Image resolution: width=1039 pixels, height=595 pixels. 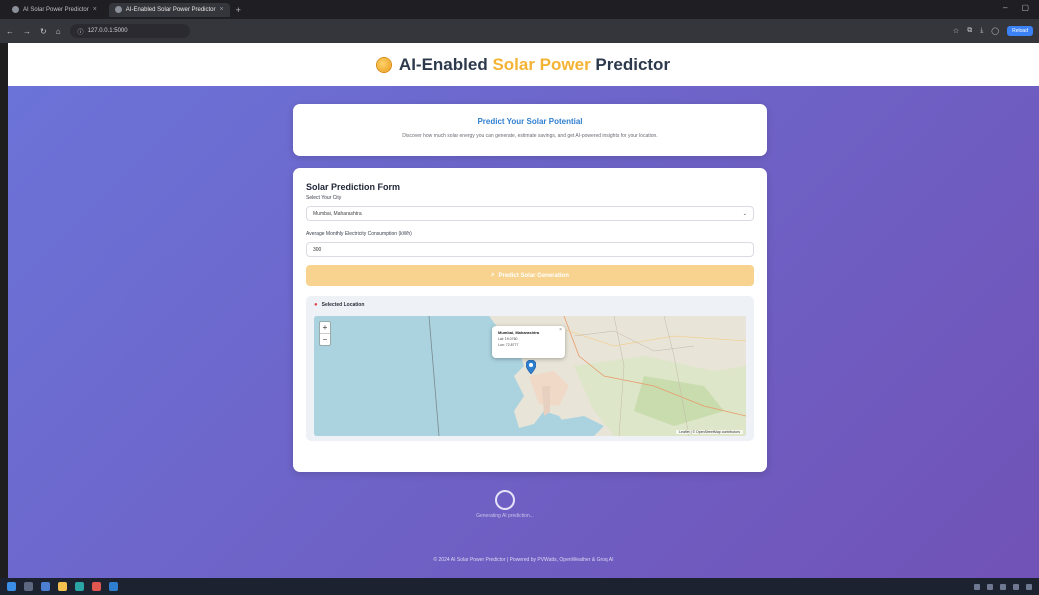 What do you see at coordinates (10, 31) in the screenshot?
I see `back-icon: ←` at bounding box center [10, 31].